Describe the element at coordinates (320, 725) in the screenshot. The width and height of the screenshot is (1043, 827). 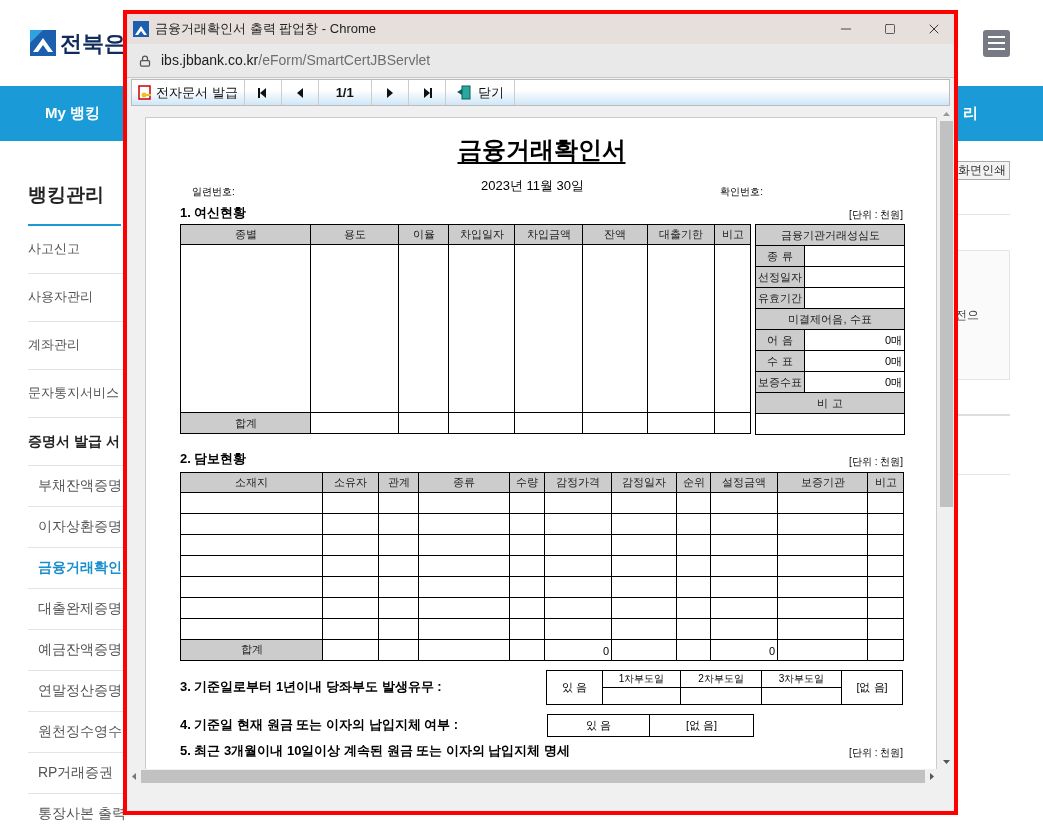
I see `question-text: 4. 기준일 현재 원금 또는 이자의 납입지체 여부 :` at that location.